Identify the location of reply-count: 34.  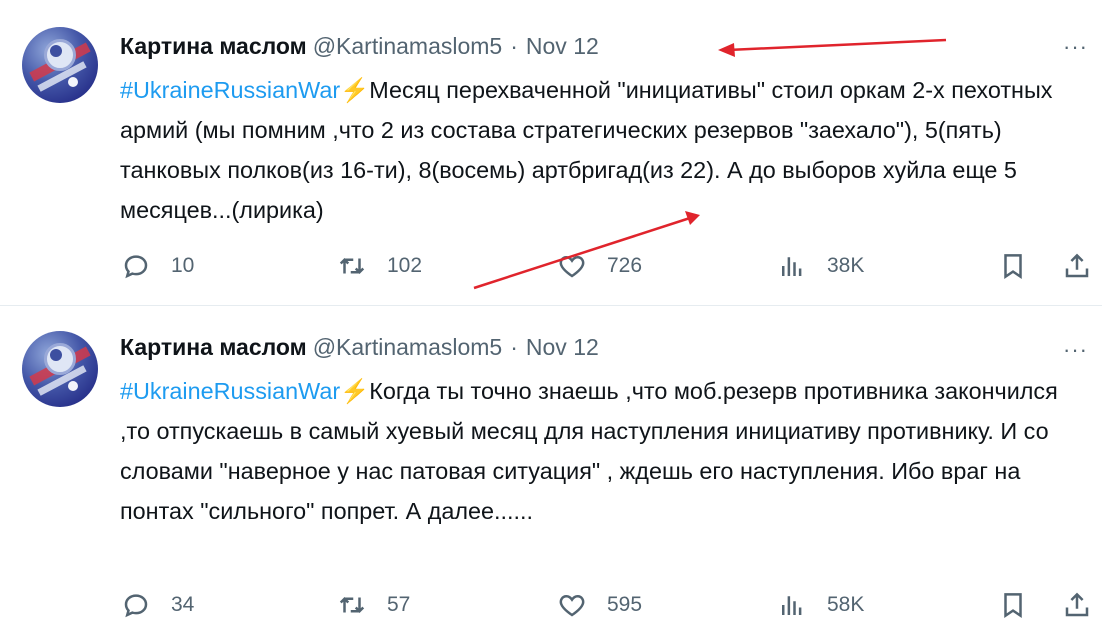
(183, 604).